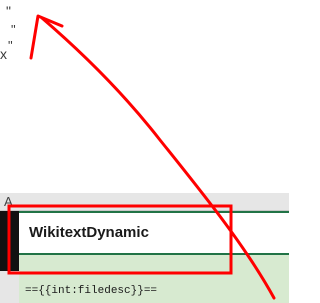  Describe the element at coordinates (9, 287) in the screenshot. I see `row-header-gutter-lower` at that location.